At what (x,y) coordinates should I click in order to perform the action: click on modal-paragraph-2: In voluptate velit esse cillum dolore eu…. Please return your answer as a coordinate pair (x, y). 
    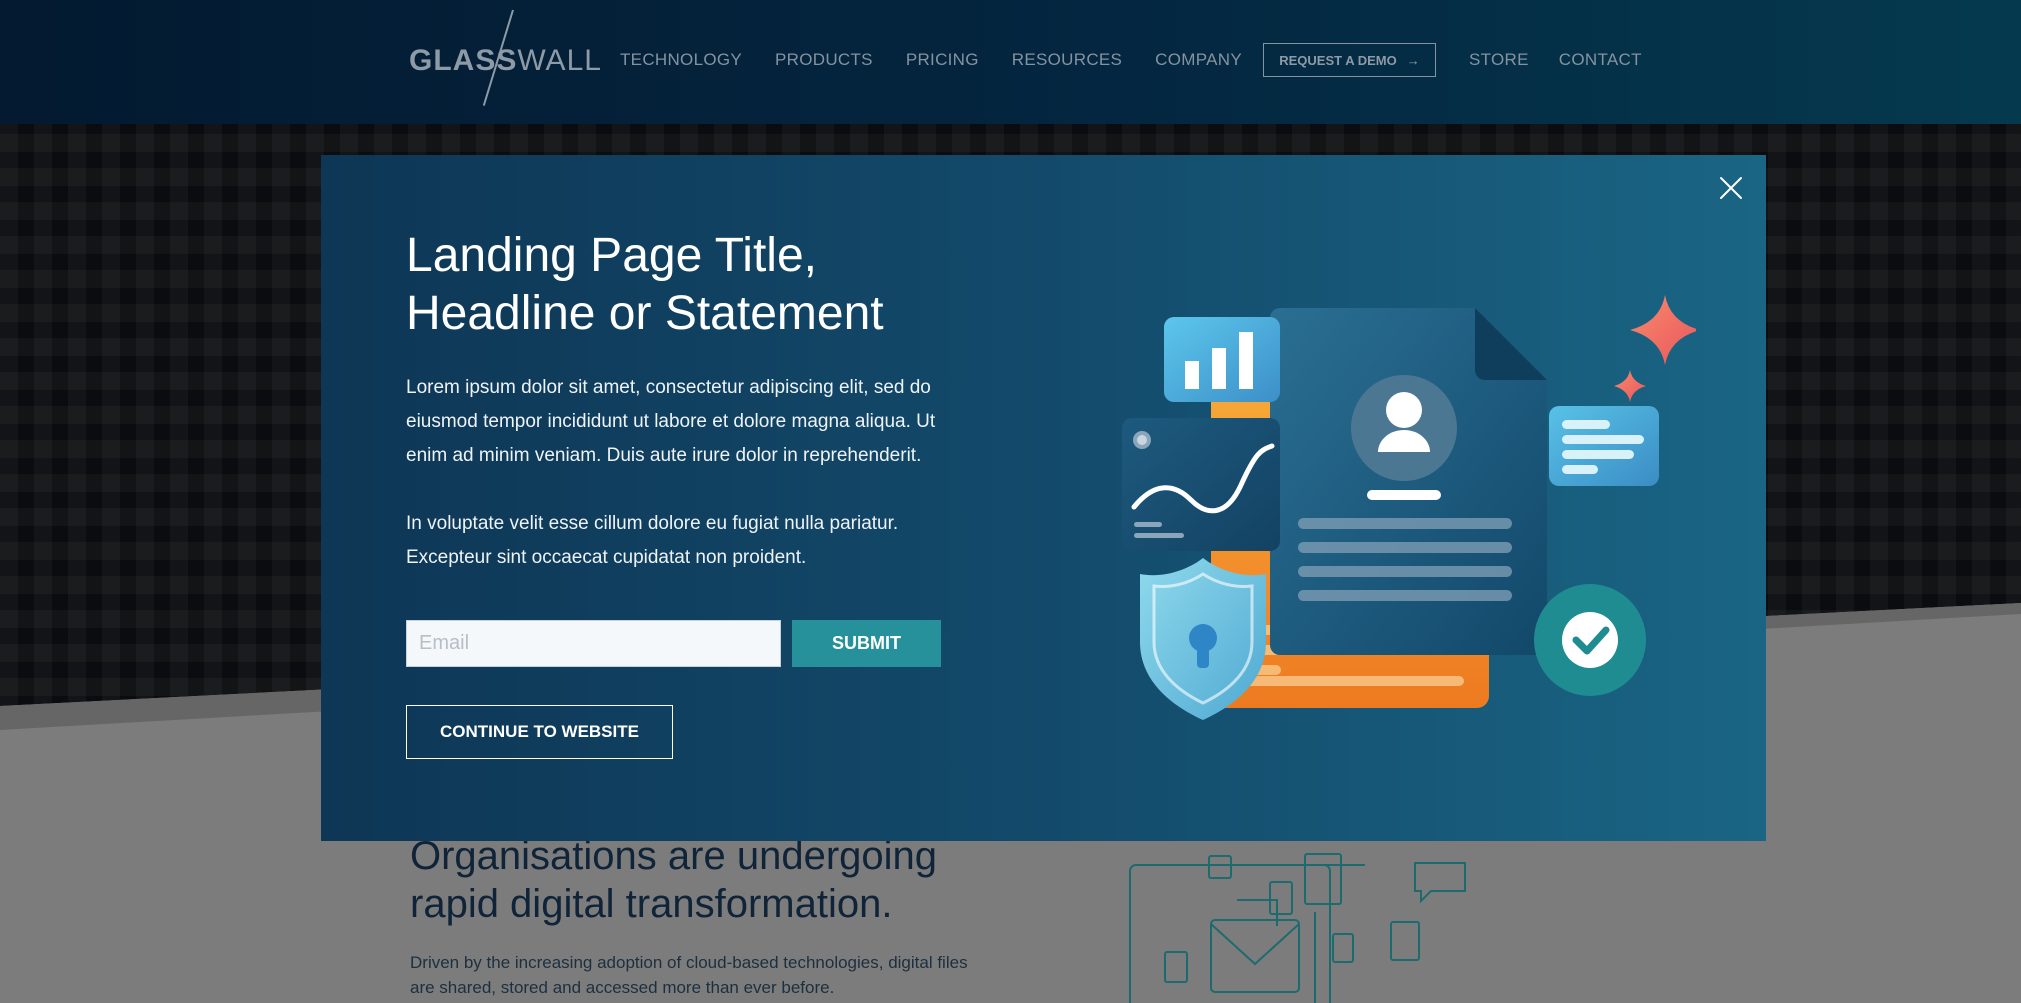
    Looking at the image, I should click on (652, 540).